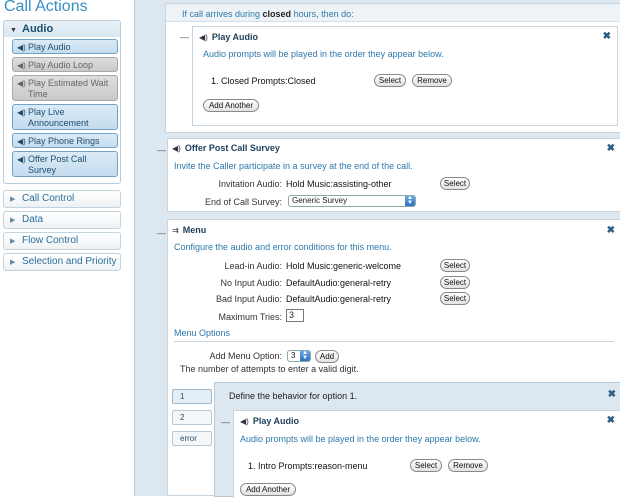 The height and width of the screenshot is (498, 620). Describe the element at coordinates (61, 65) in the screenshot. I see `action-label: Play Audio Loop` at that location.